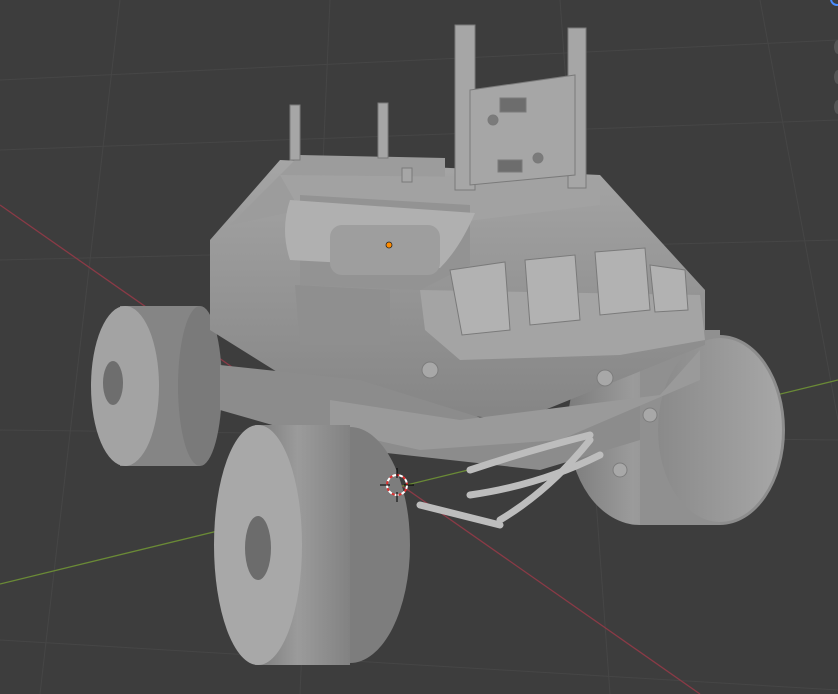  Describe the element at coordinates (834, 3) in the screenshot. I see `gizmo-z-axis-icon` at that location.